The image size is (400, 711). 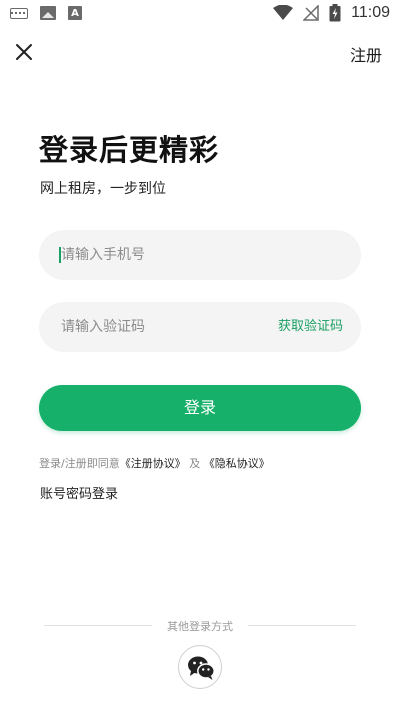 What do you see at coordinates (195, 463) in the screenshot?
I see `agreement-and: 及` at bounding box center [195, 463].